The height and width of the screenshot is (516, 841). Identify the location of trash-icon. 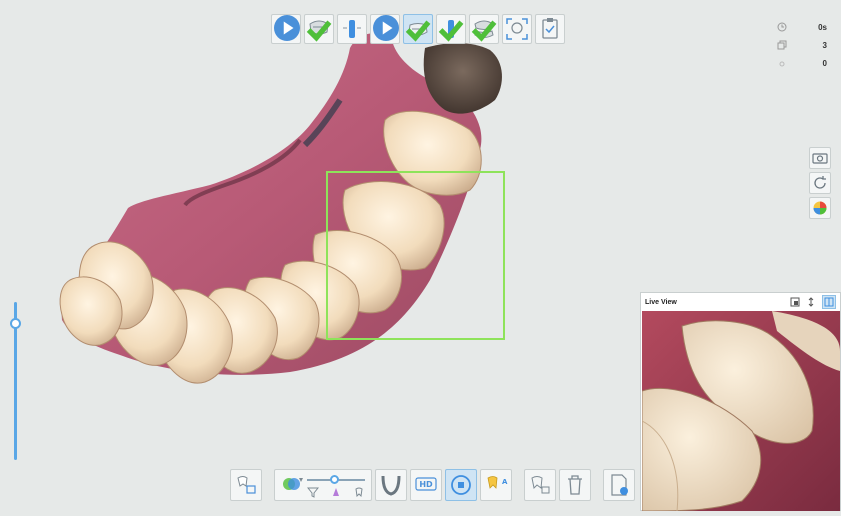
(575, 485).